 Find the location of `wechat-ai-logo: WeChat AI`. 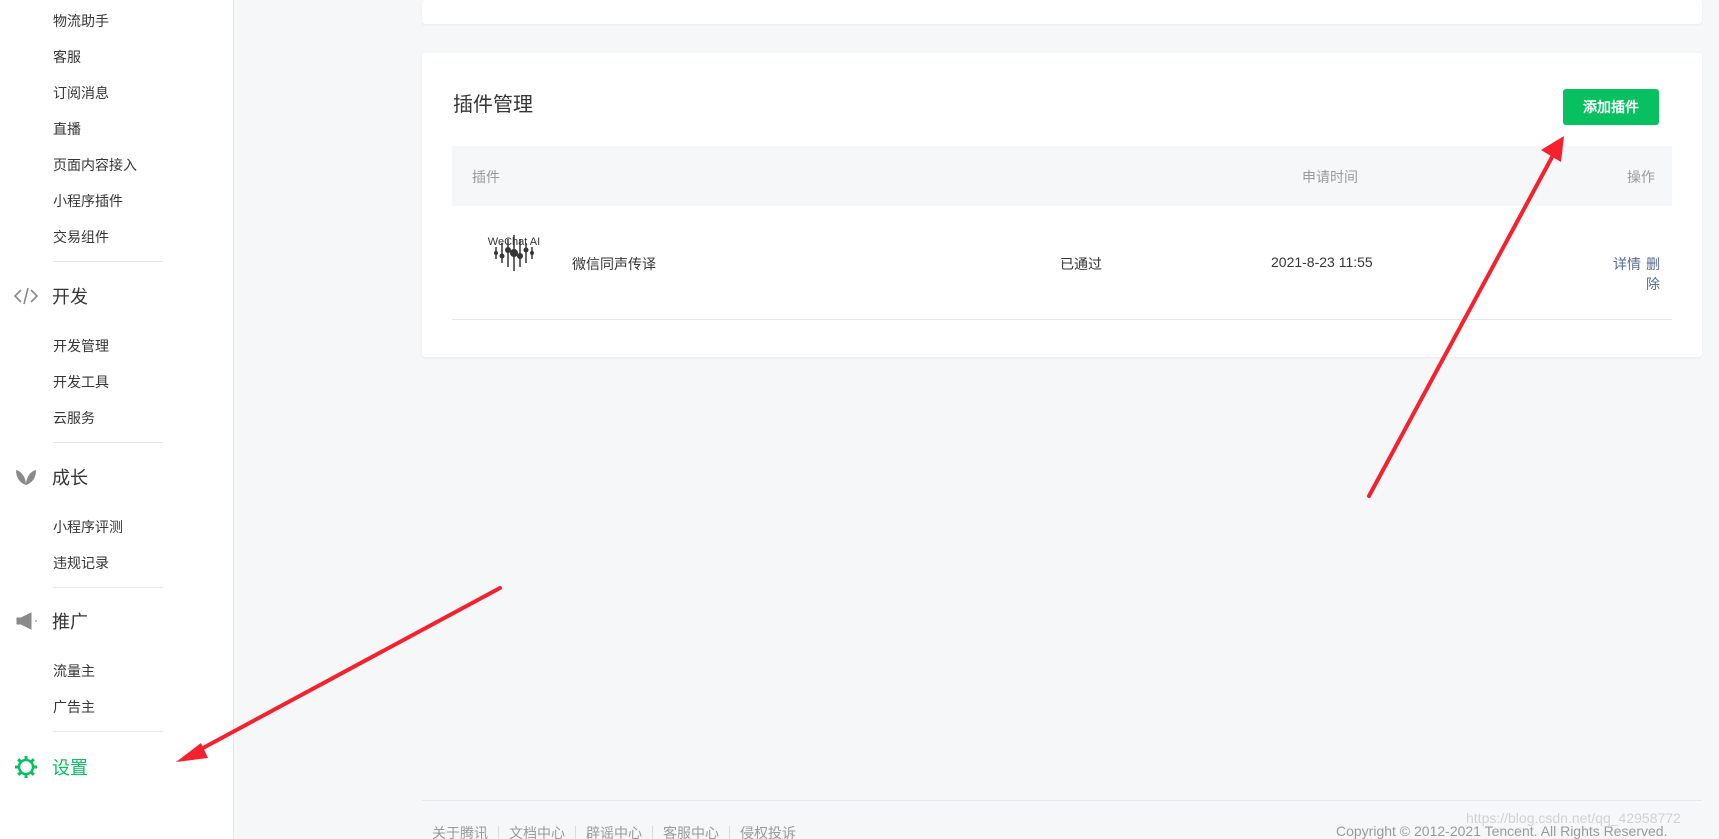

wechat-ai-logo: WeChat AI is located at coordinates (514, 264).